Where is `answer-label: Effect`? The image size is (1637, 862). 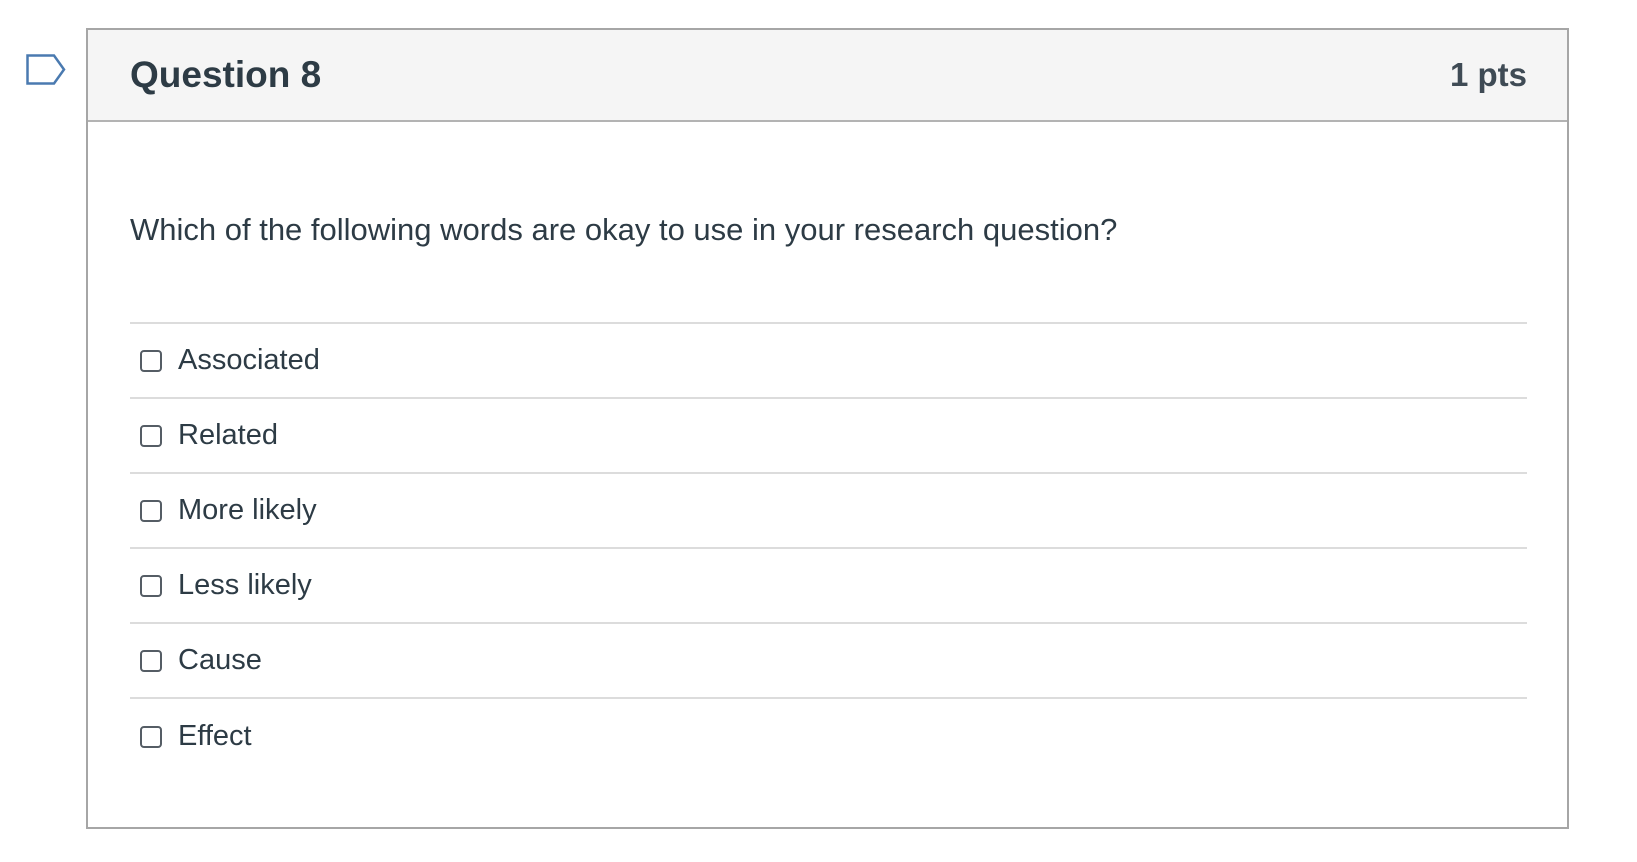 answer-label: Effect is located at coordinates (215, 736).